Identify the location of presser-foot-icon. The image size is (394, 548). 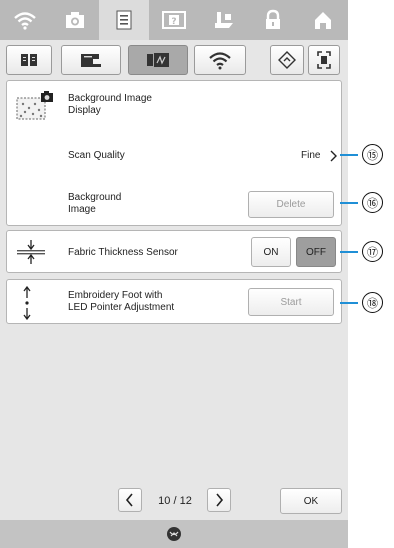
(223, 20).